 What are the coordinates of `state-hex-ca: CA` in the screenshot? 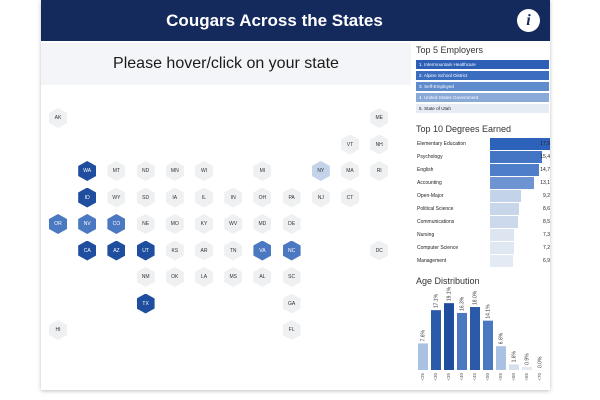 It's located at (87, 250).